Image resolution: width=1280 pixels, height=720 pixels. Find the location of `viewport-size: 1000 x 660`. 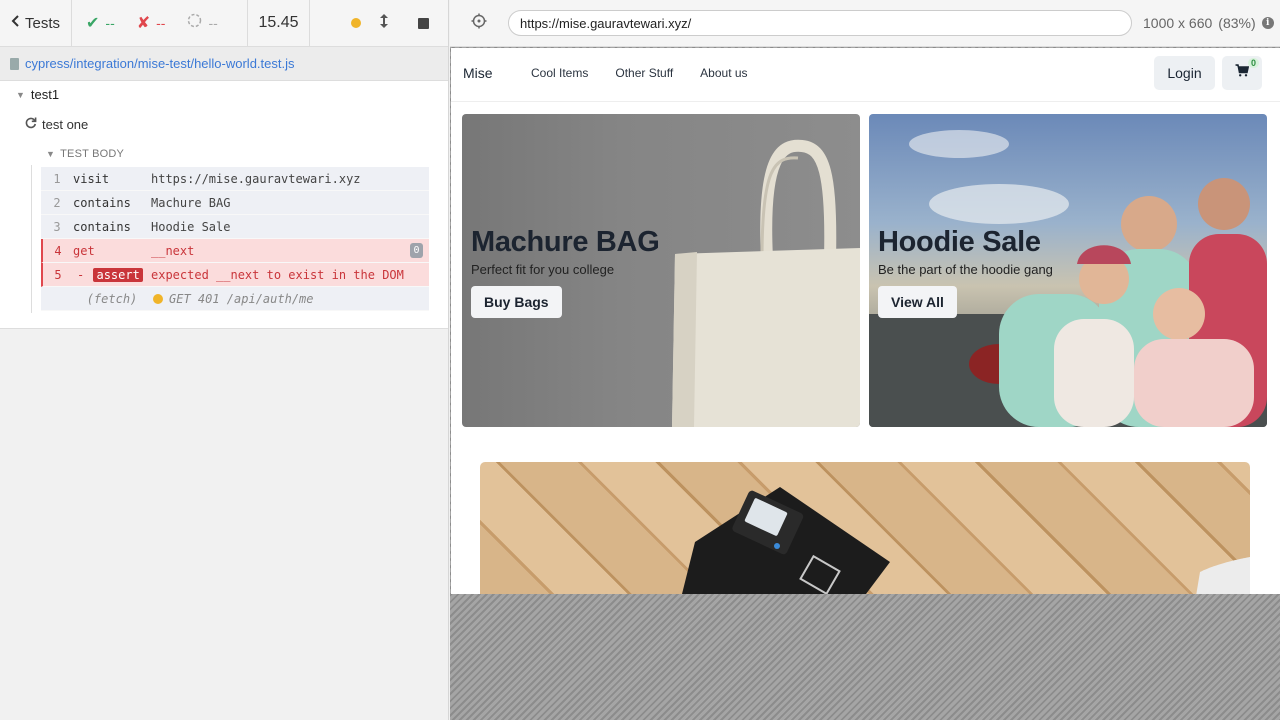

viewport-size: 1000 x 660 is located at coordinates (1178, 23).